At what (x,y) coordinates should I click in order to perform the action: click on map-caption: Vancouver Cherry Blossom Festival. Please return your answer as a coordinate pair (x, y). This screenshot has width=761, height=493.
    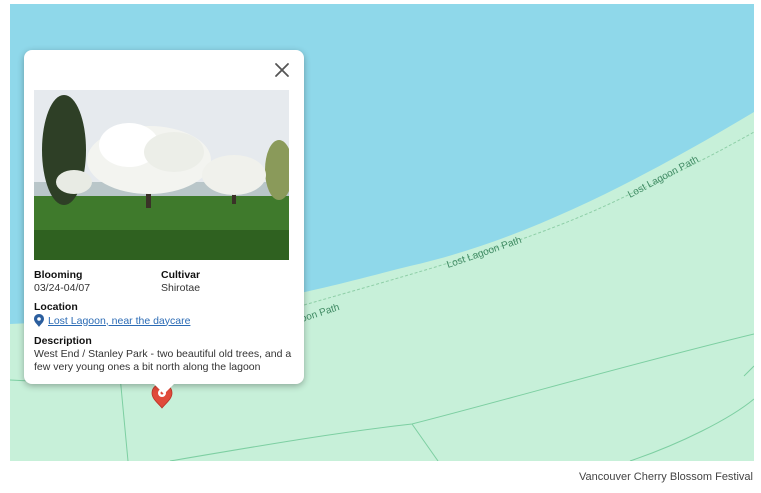
    Looking at the image, I should click on (665, 477).